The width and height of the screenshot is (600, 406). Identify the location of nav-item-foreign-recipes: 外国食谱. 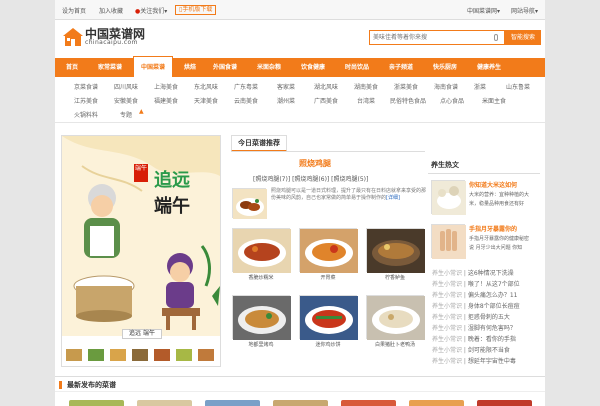
(225, 67).